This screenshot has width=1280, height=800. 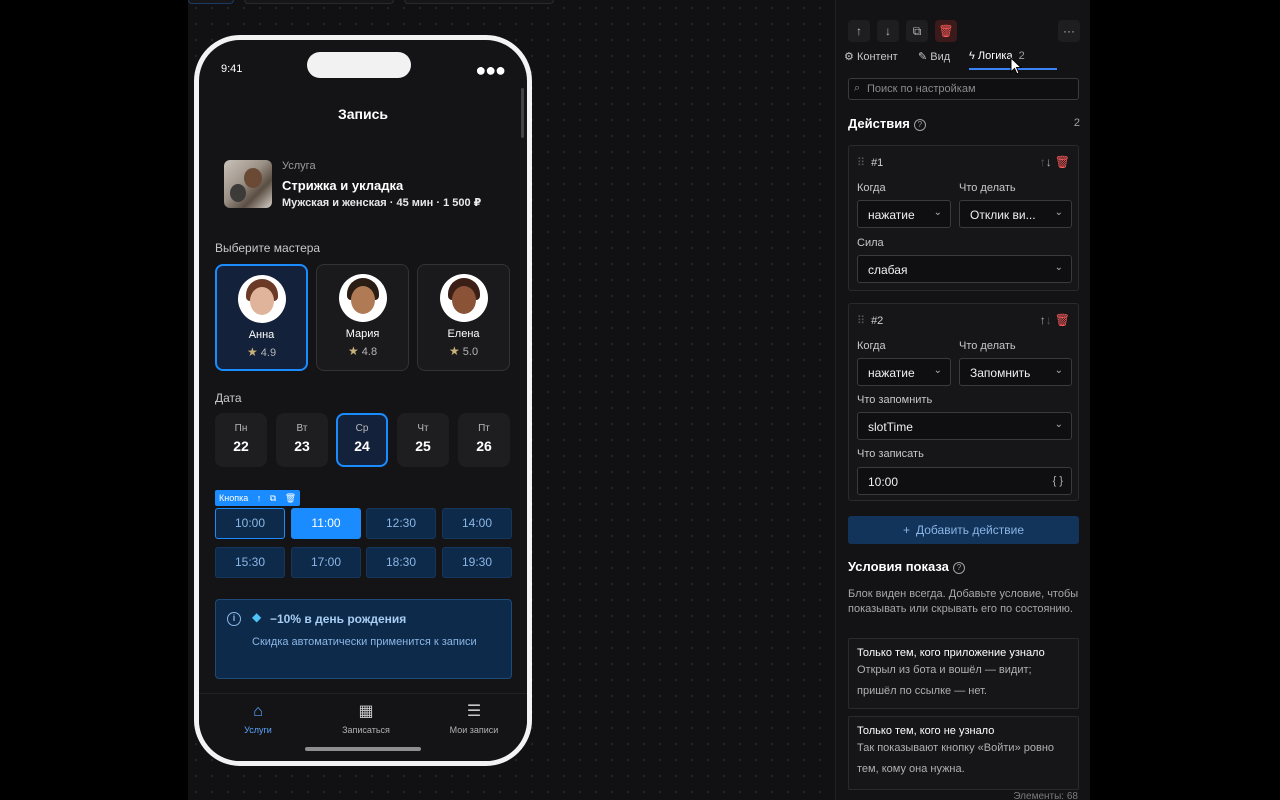 What do you see at coordinates (474, 711) in the screenshot?
I see `list-icon: ☰` at bounding box center [474, 711].